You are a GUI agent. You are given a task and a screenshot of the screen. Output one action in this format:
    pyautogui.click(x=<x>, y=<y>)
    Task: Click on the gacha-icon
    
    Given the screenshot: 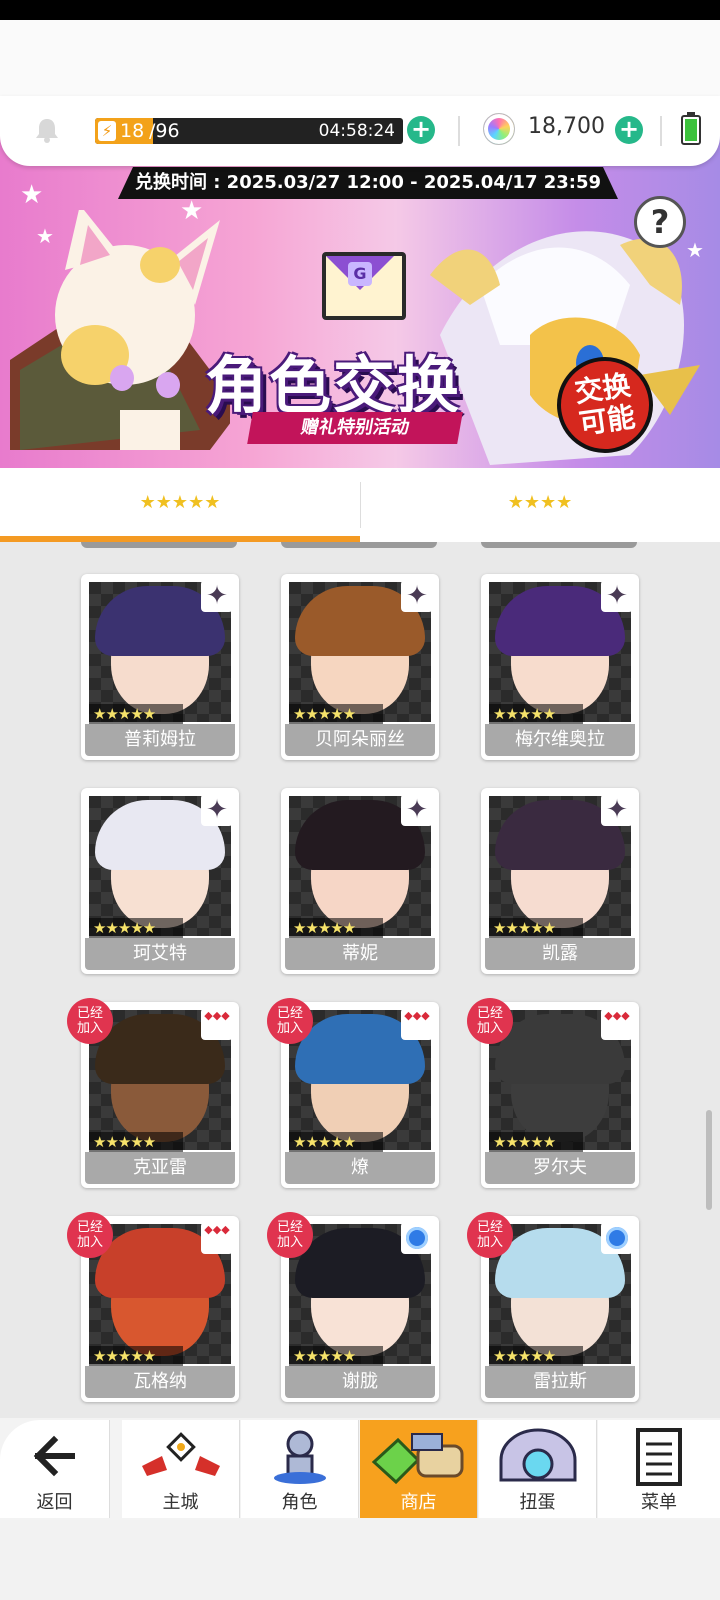 What is the action you would take?
    pyautogui.click(x=538, y=1455)
    